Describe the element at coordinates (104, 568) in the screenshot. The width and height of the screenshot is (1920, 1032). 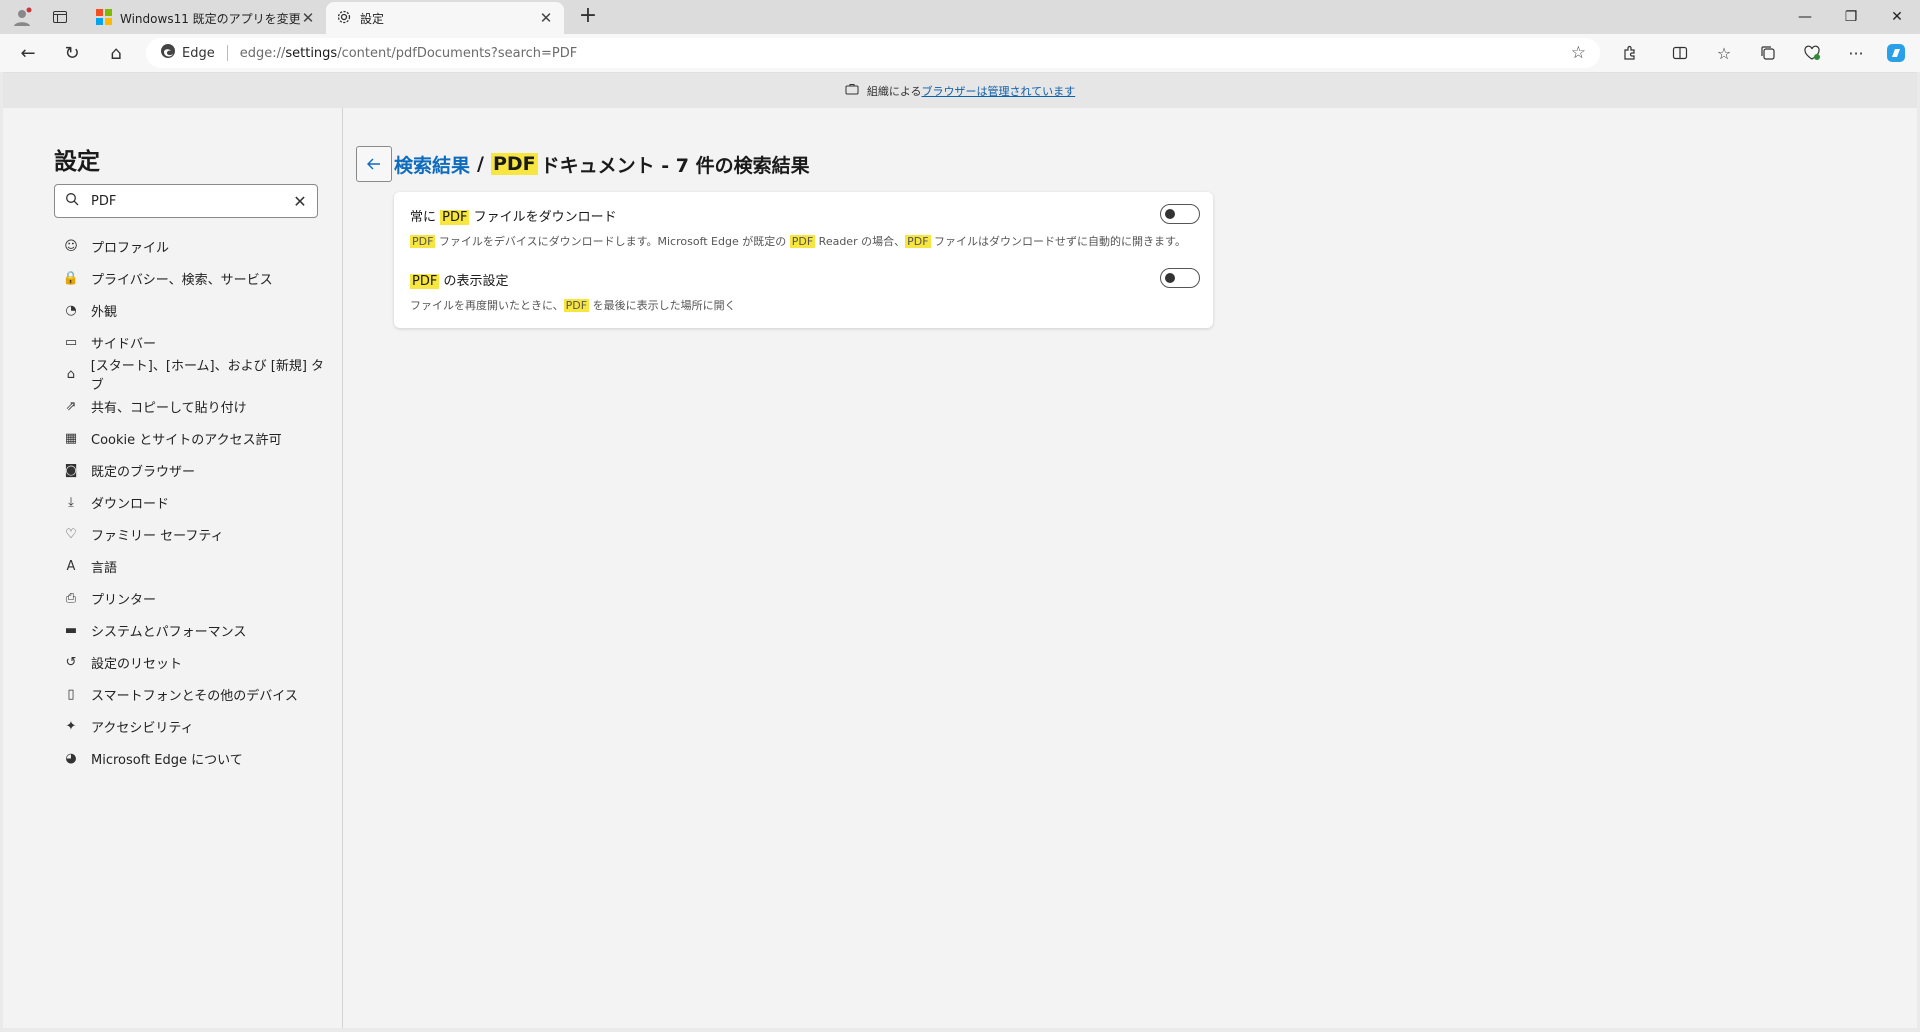
I see `sidebar-item-label: 言語` at that location.